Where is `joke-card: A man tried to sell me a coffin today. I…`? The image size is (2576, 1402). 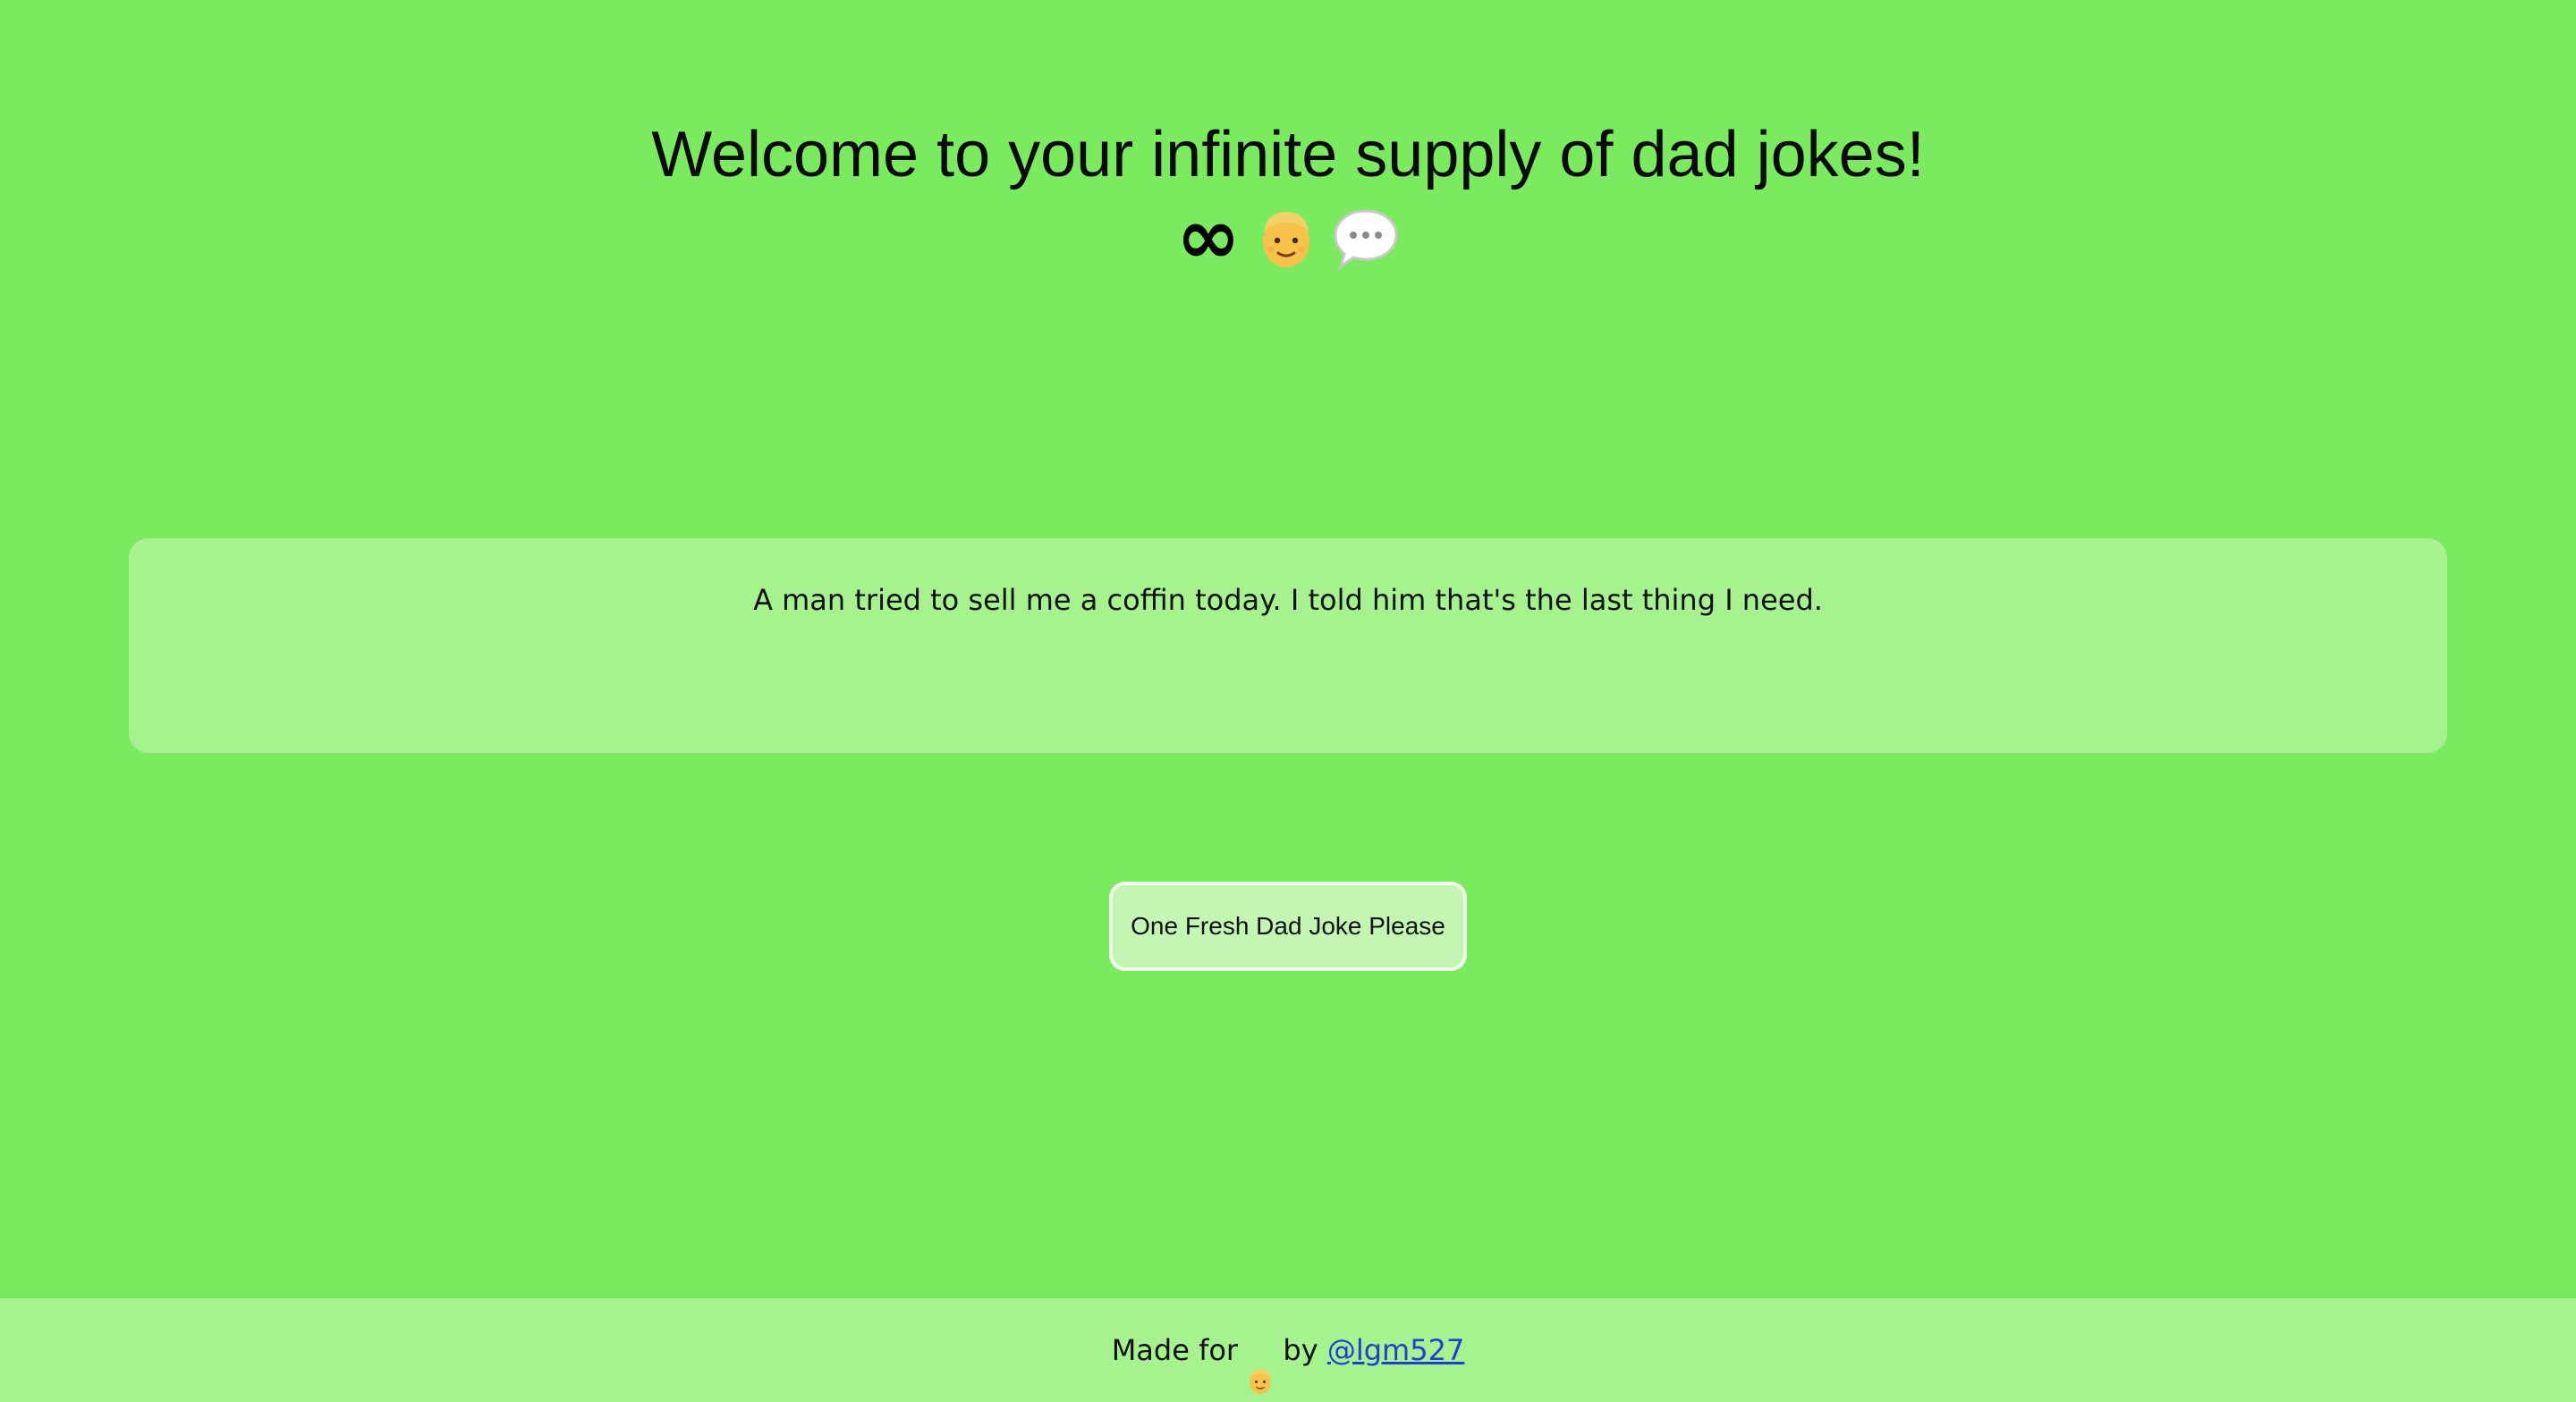
joke-card: A man tried to sell me a coffin today. I… is located at coordinates (1288, 645).